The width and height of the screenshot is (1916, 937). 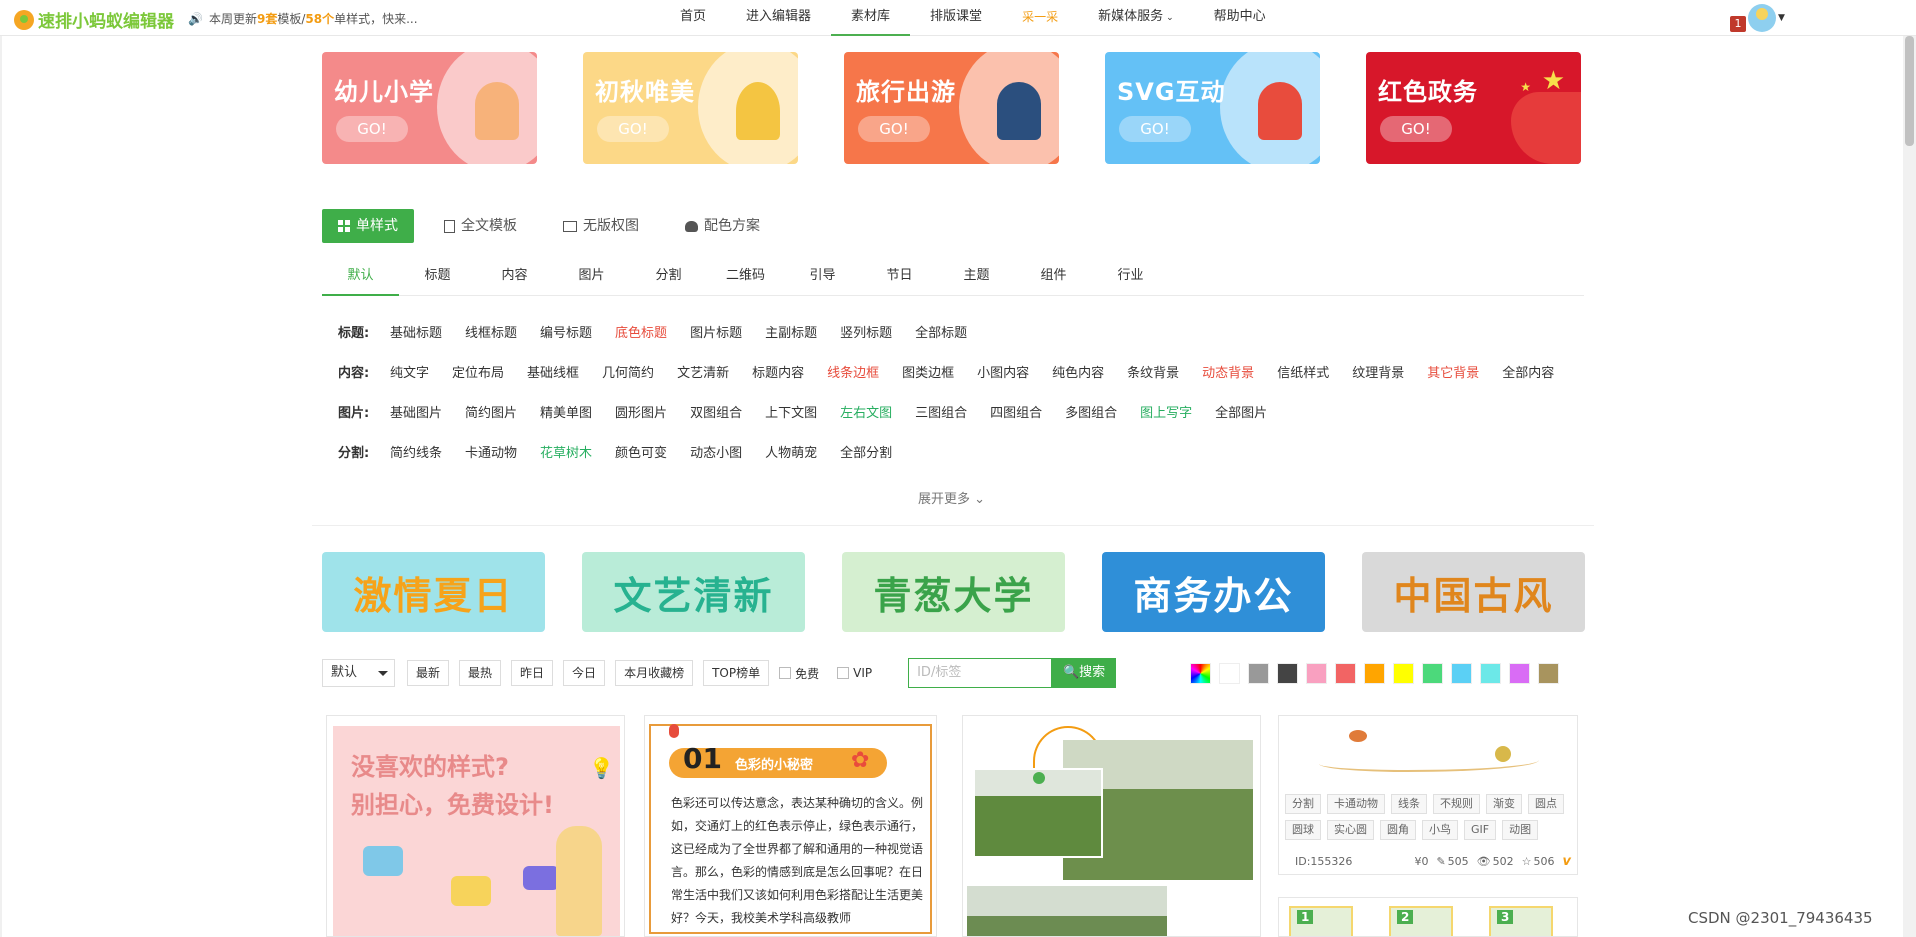 What do you see at coordinates (899, 279) in the screenshot?
I see `subtab-festival: 节日` at bounding box center [899, 279].